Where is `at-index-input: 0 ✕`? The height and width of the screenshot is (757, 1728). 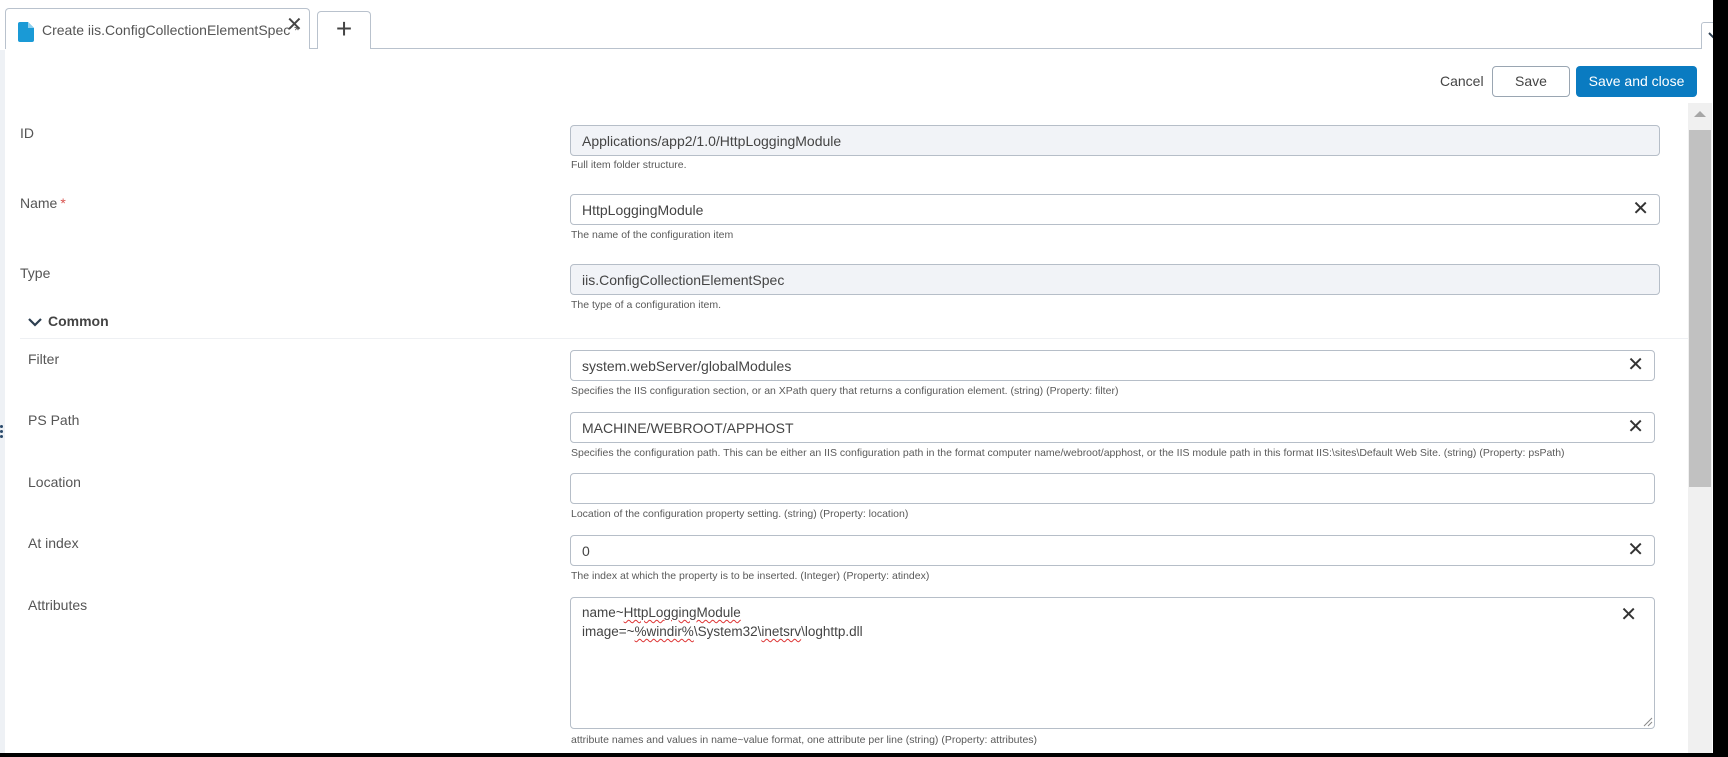 at-index-input: 0 ✕ is located at coordinates (1112, 550).